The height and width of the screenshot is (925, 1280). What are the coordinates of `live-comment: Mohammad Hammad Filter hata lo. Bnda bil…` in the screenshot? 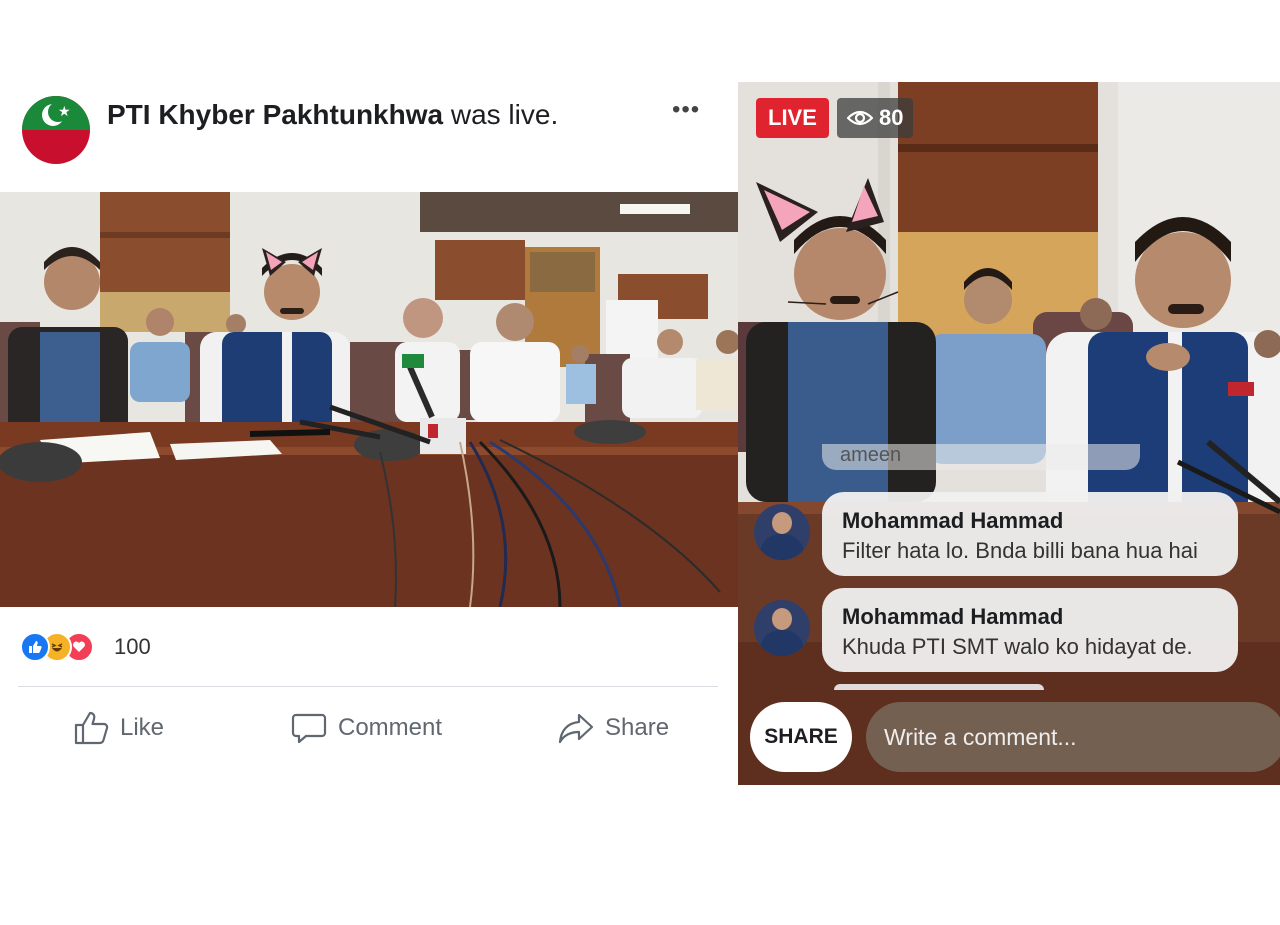 It's located at (1004, 536).